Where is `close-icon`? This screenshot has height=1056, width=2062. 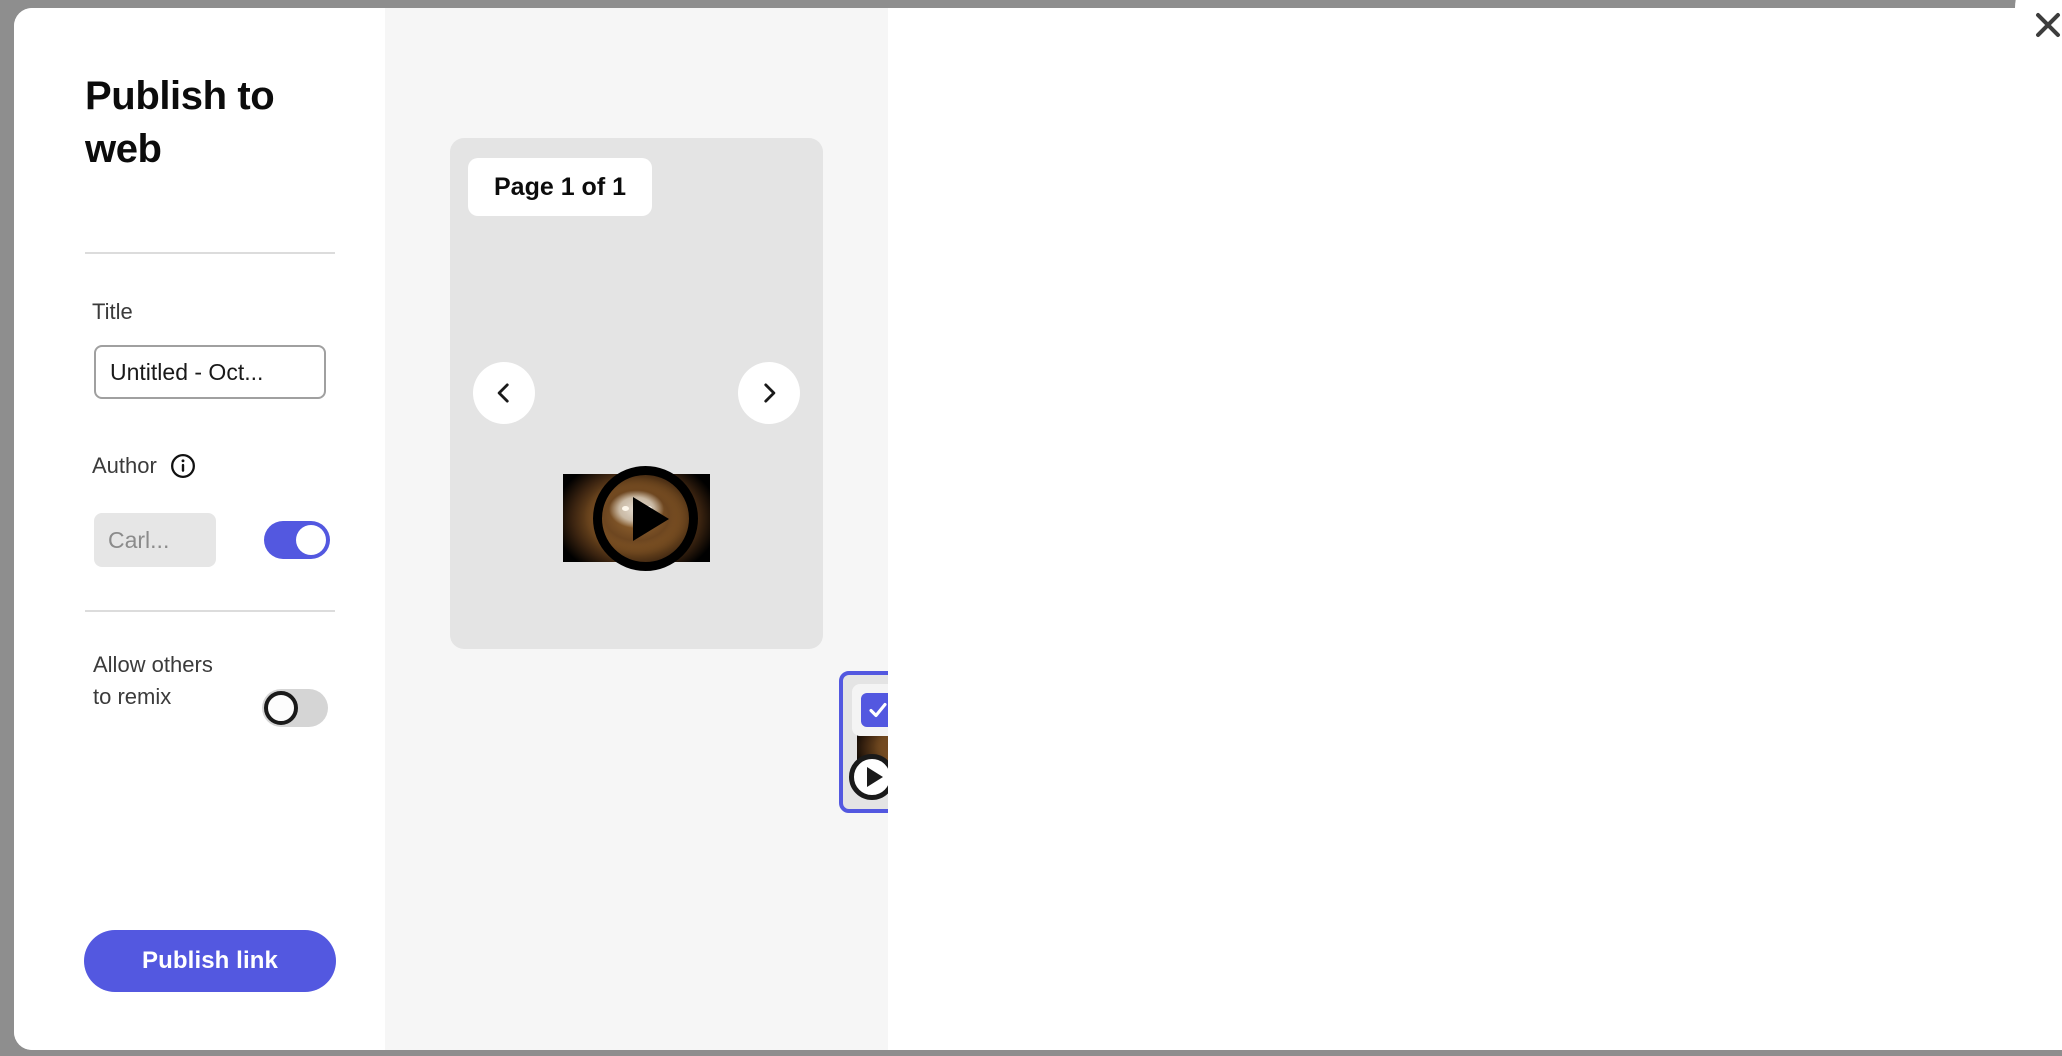
close-icon is located at coordinates (2048, 25).